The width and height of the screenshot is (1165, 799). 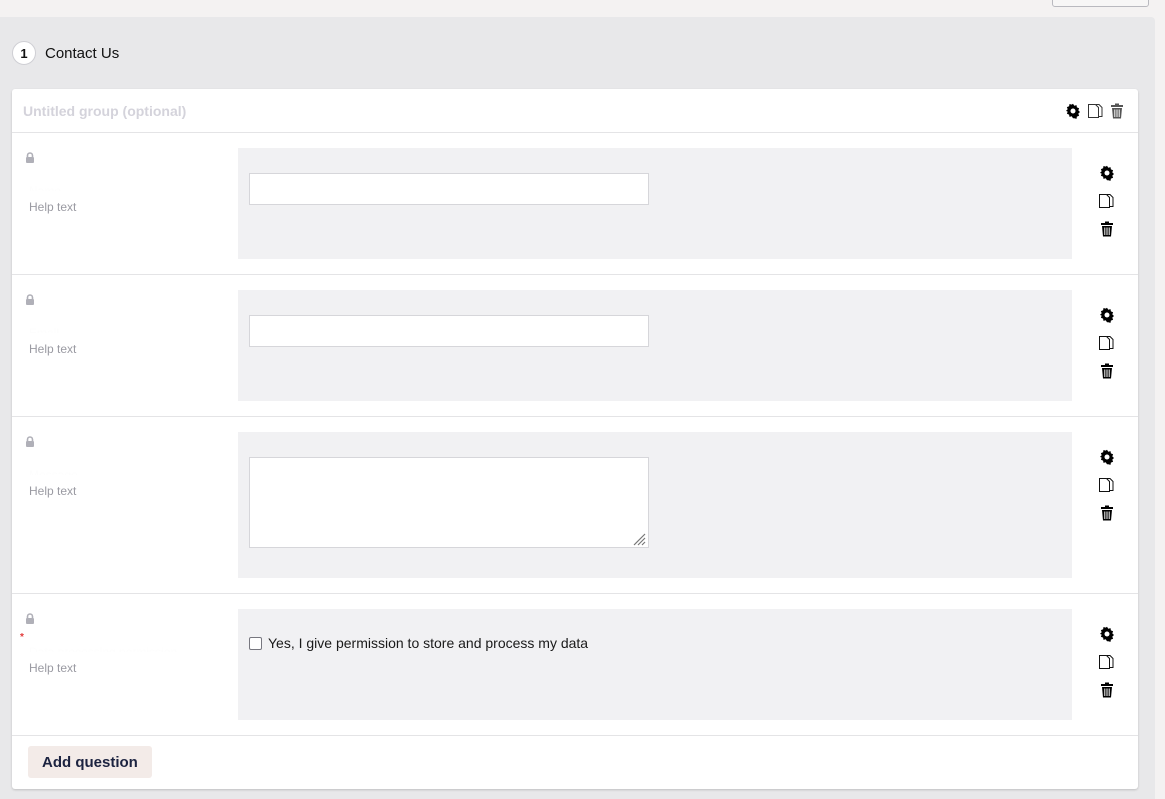 I want to click on question-label: Email, so click(x=124, y=330).